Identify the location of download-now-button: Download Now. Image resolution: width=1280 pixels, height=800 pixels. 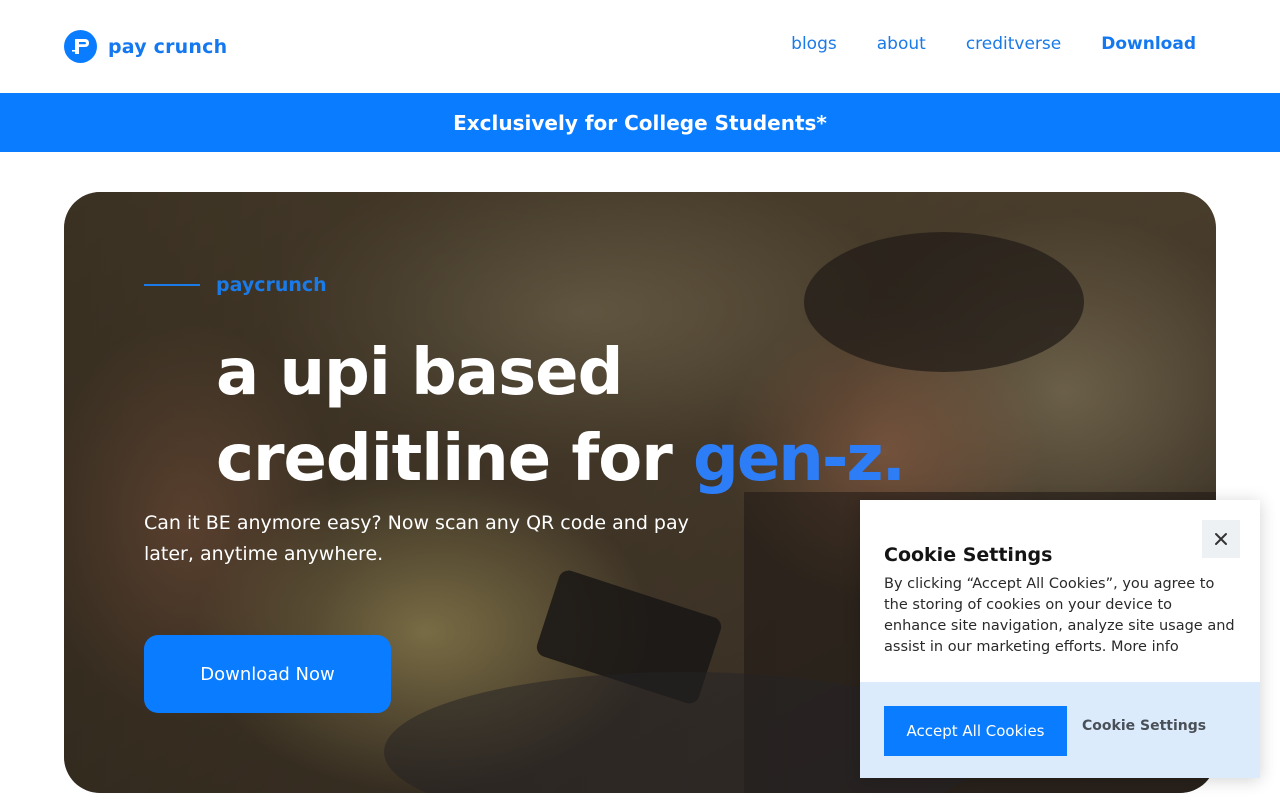
(267, 674).